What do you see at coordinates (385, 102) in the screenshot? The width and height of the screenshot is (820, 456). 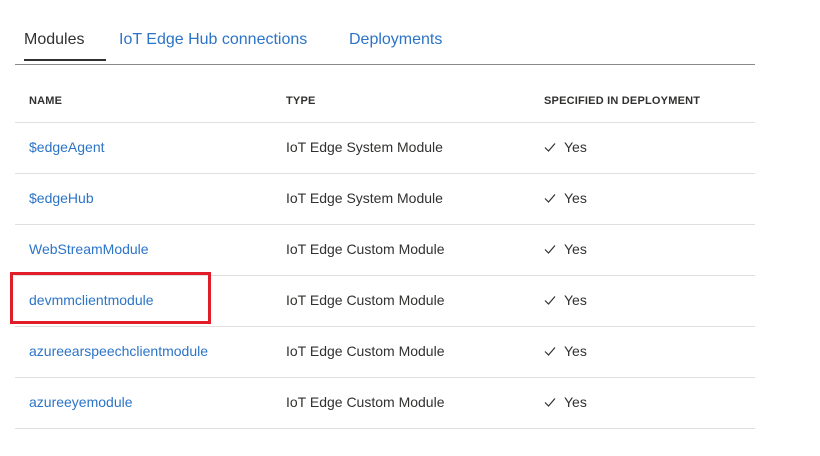 I see `table-header: NAME TYPE SPECIFIED IN DEPLOYMENT` at bounding box center [385, 102].